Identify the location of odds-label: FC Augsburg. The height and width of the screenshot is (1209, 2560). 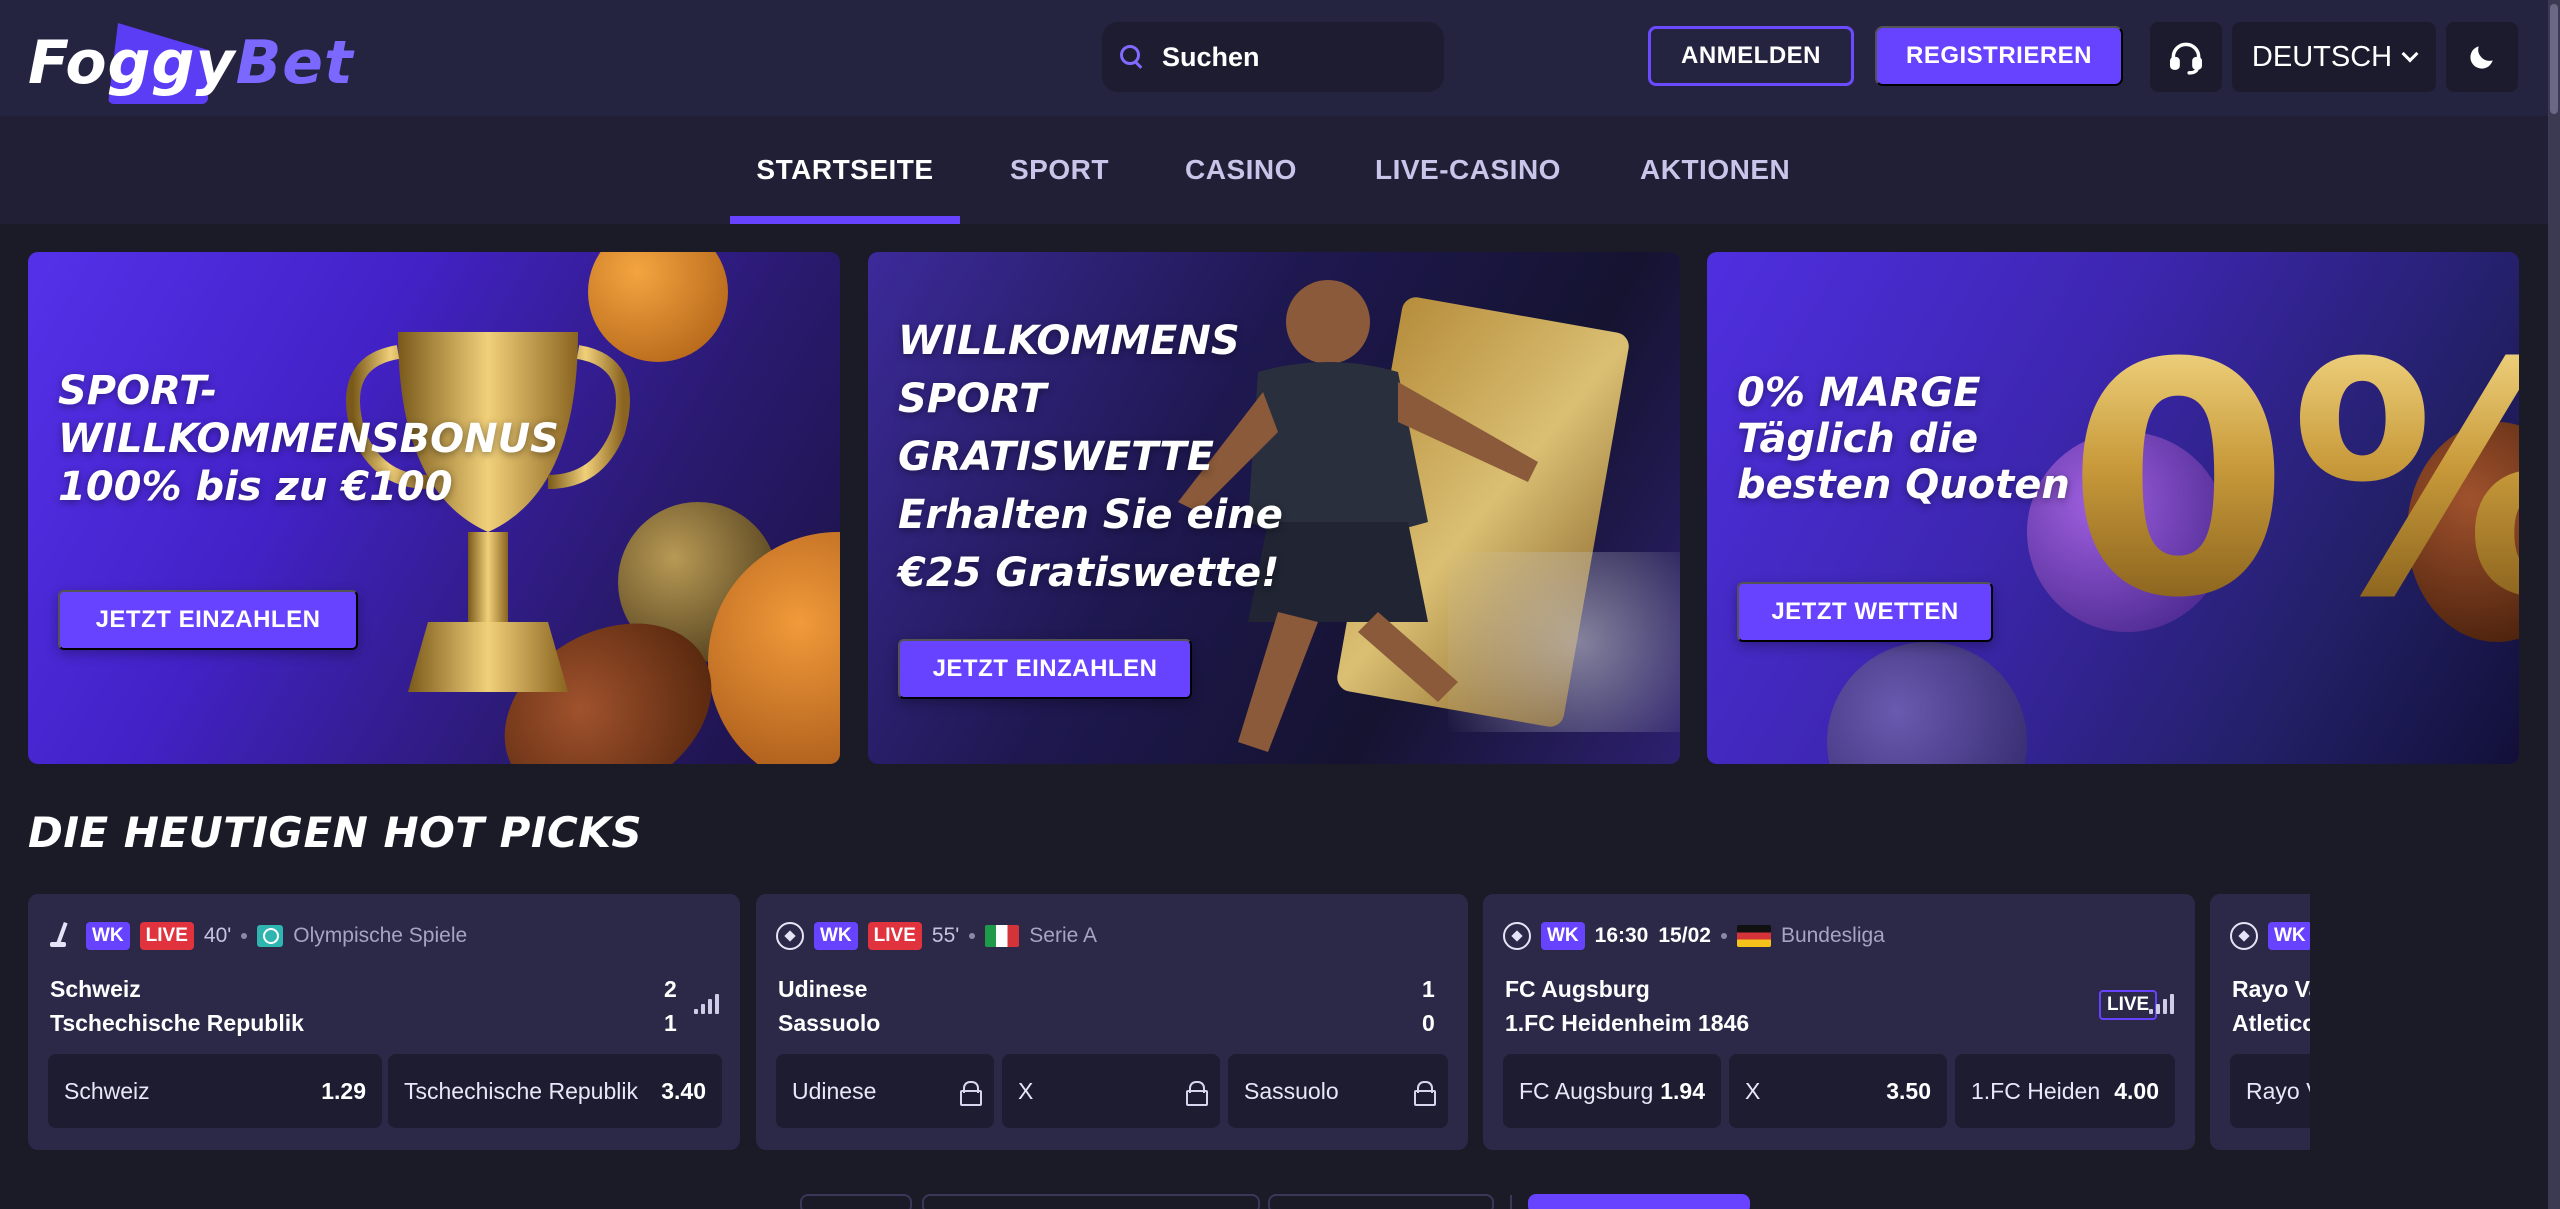
(1586, 1090).